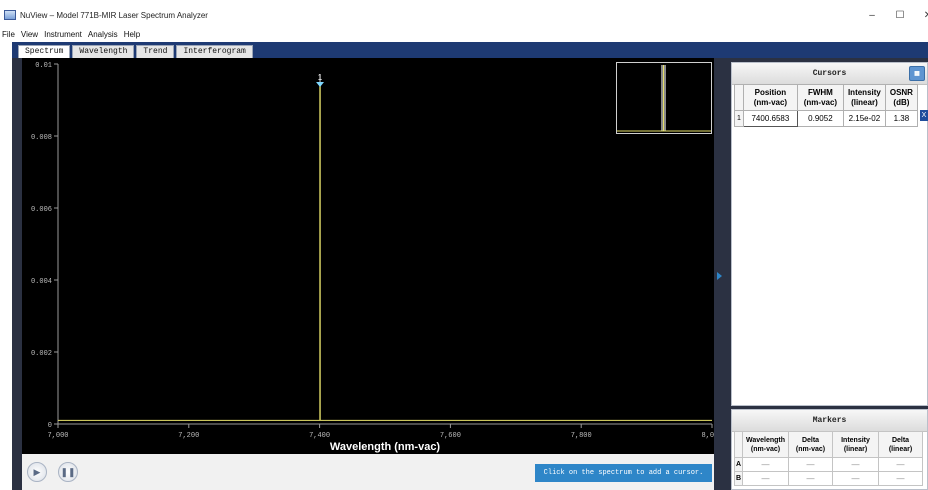  What do you see at coordinates (719, 276) in the screenshot?
I see `expand-arrow-icon` at bounding box center [719, 276].